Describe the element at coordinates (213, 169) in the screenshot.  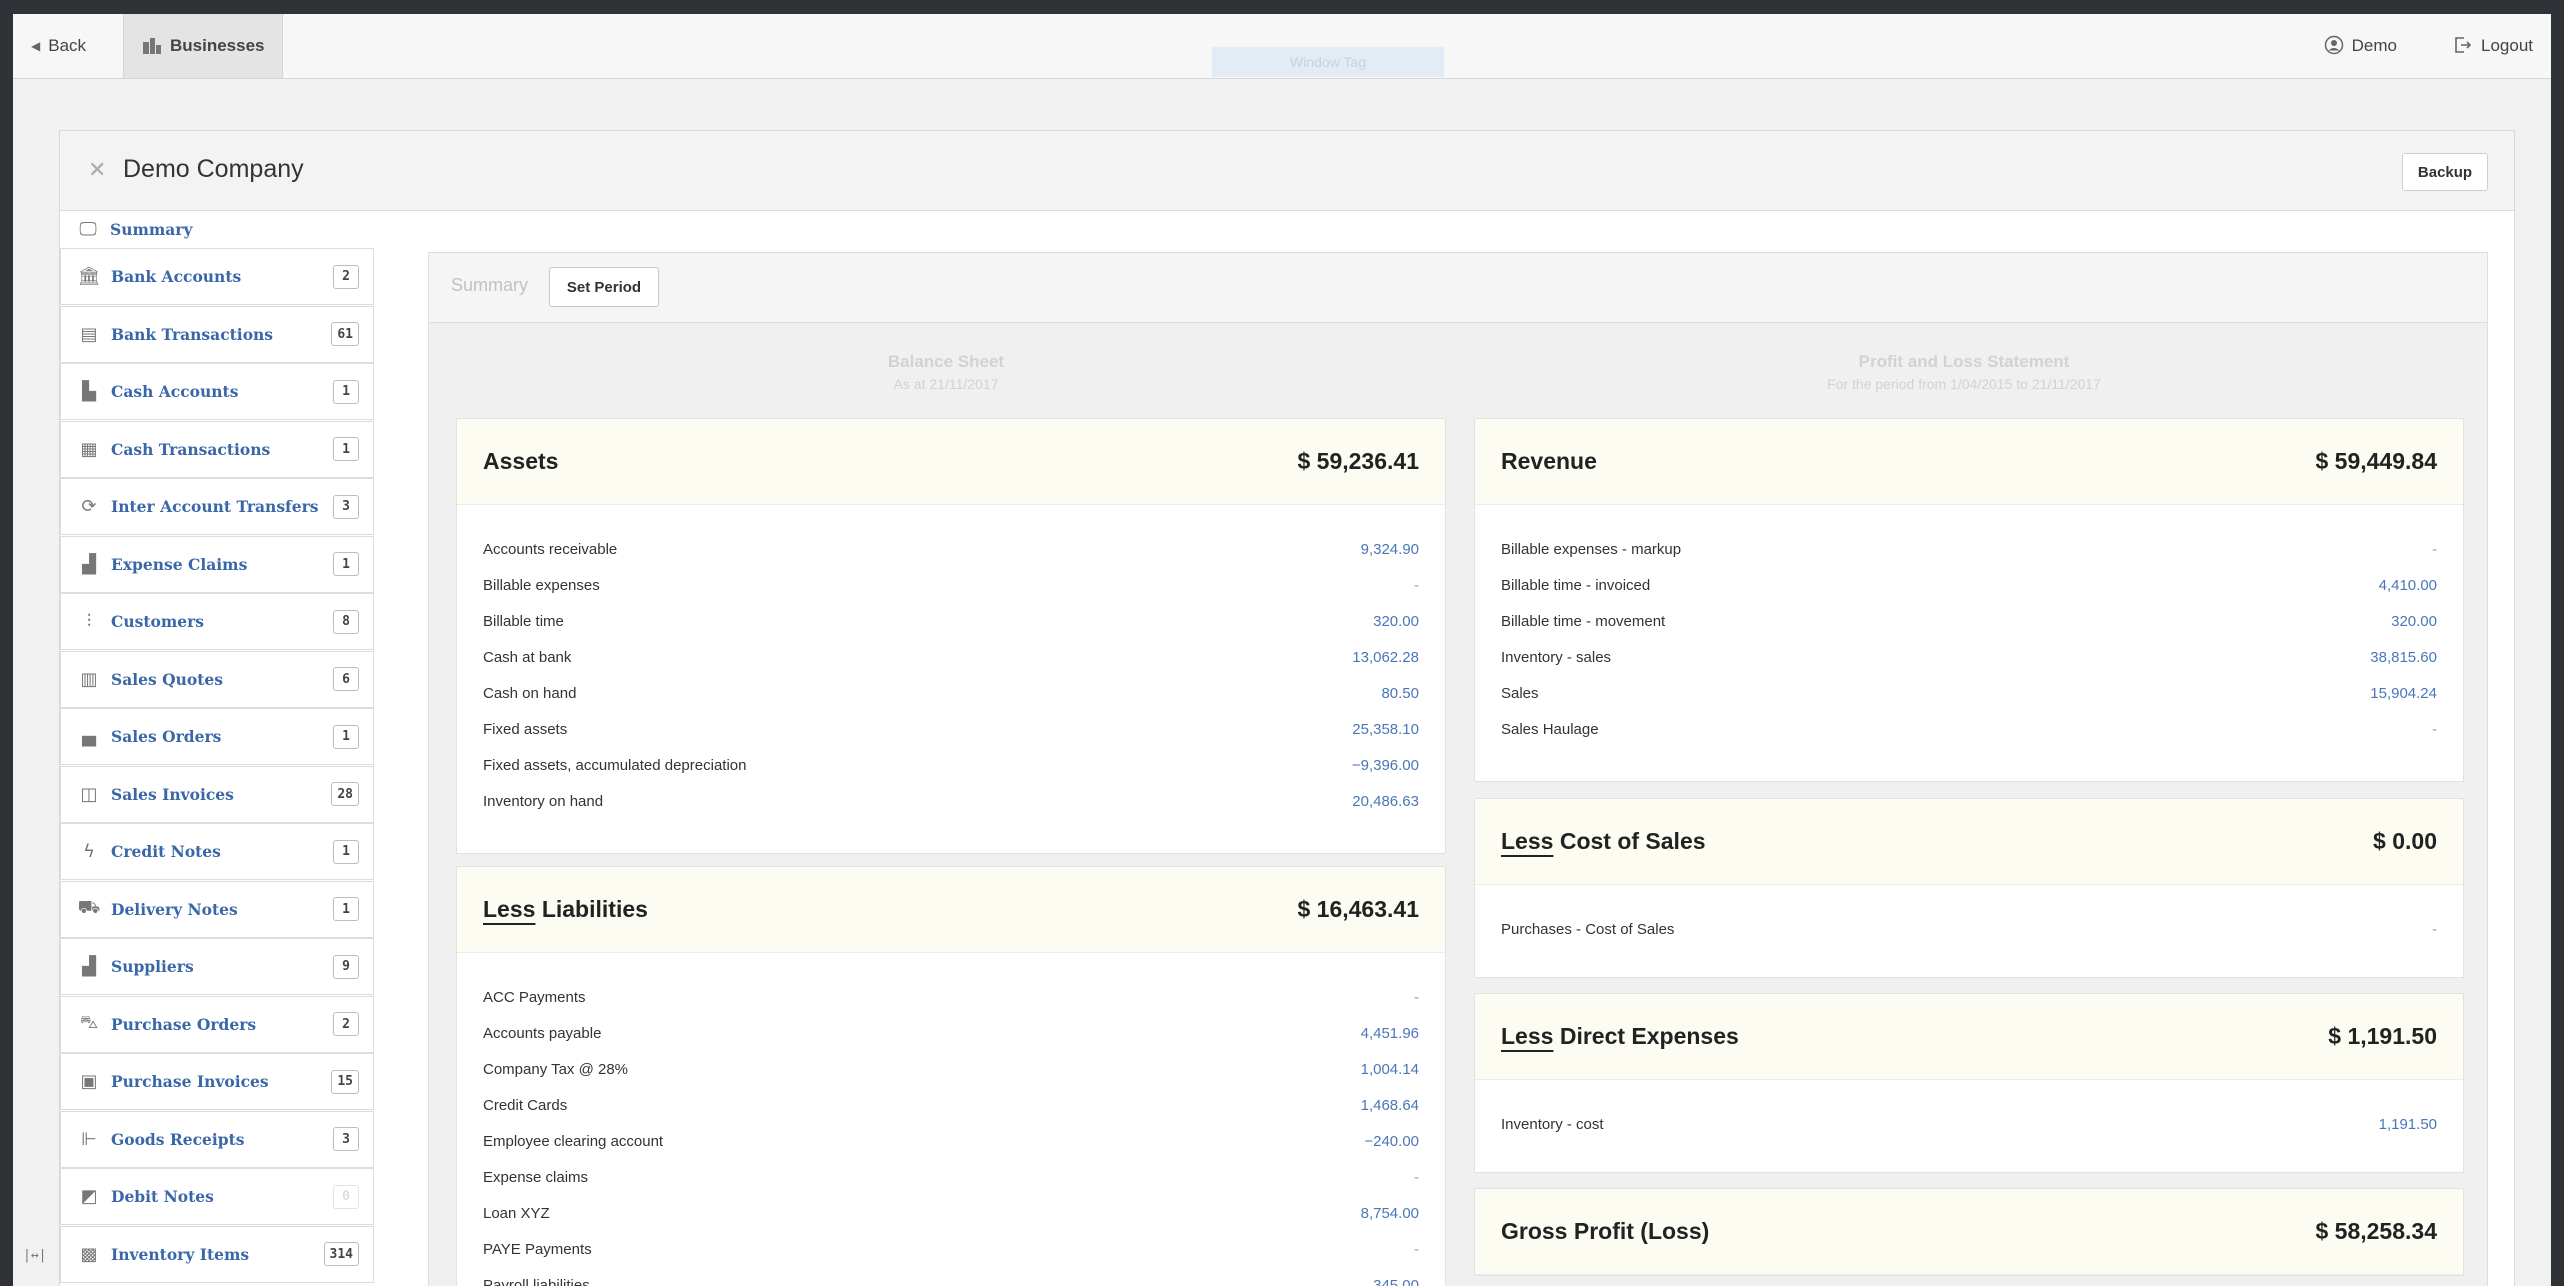
I see `company-title: Demo Company` at that location.